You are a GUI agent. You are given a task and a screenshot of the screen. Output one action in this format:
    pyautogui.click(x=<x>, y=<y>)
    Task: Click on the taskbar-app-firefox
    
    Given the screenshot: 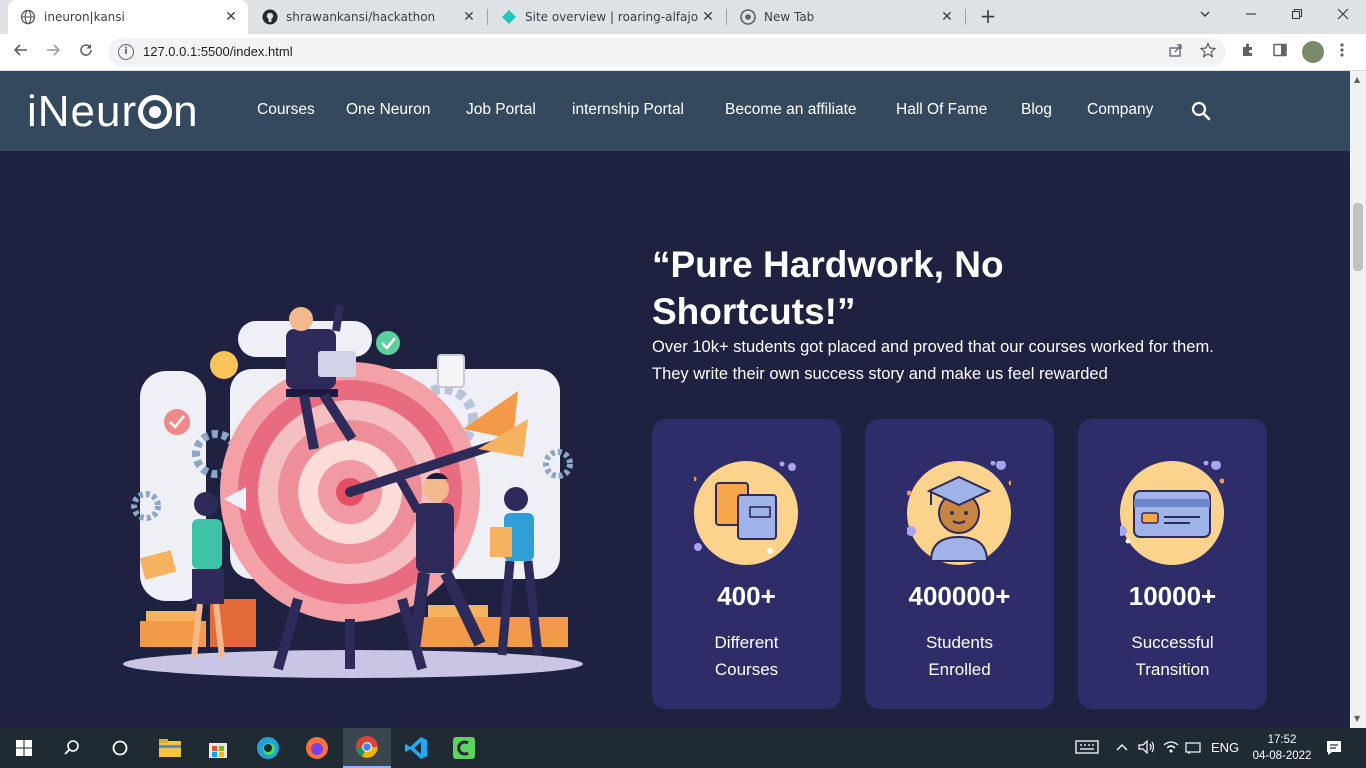 What is the action you would take?
    pyautogui.click(x=317, y=748)
    